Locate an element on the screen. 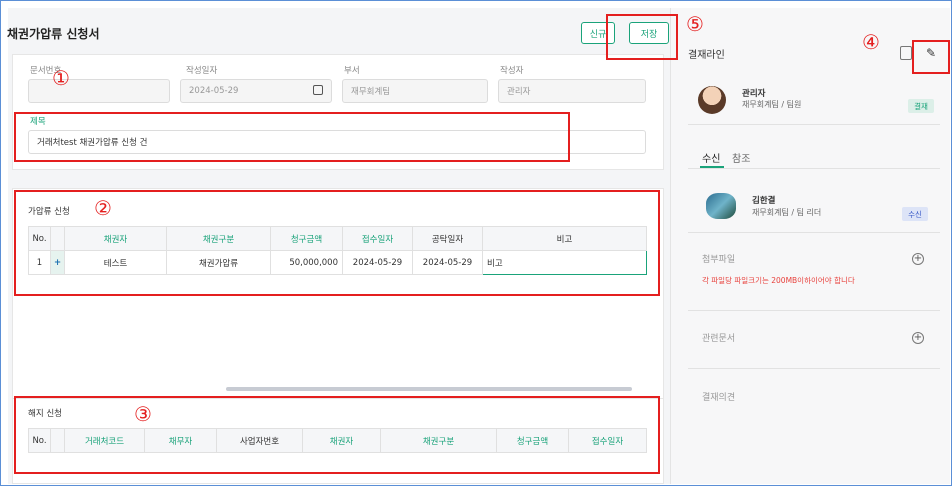  receiver-name: 김한결 is located at coordinates (764, 201).